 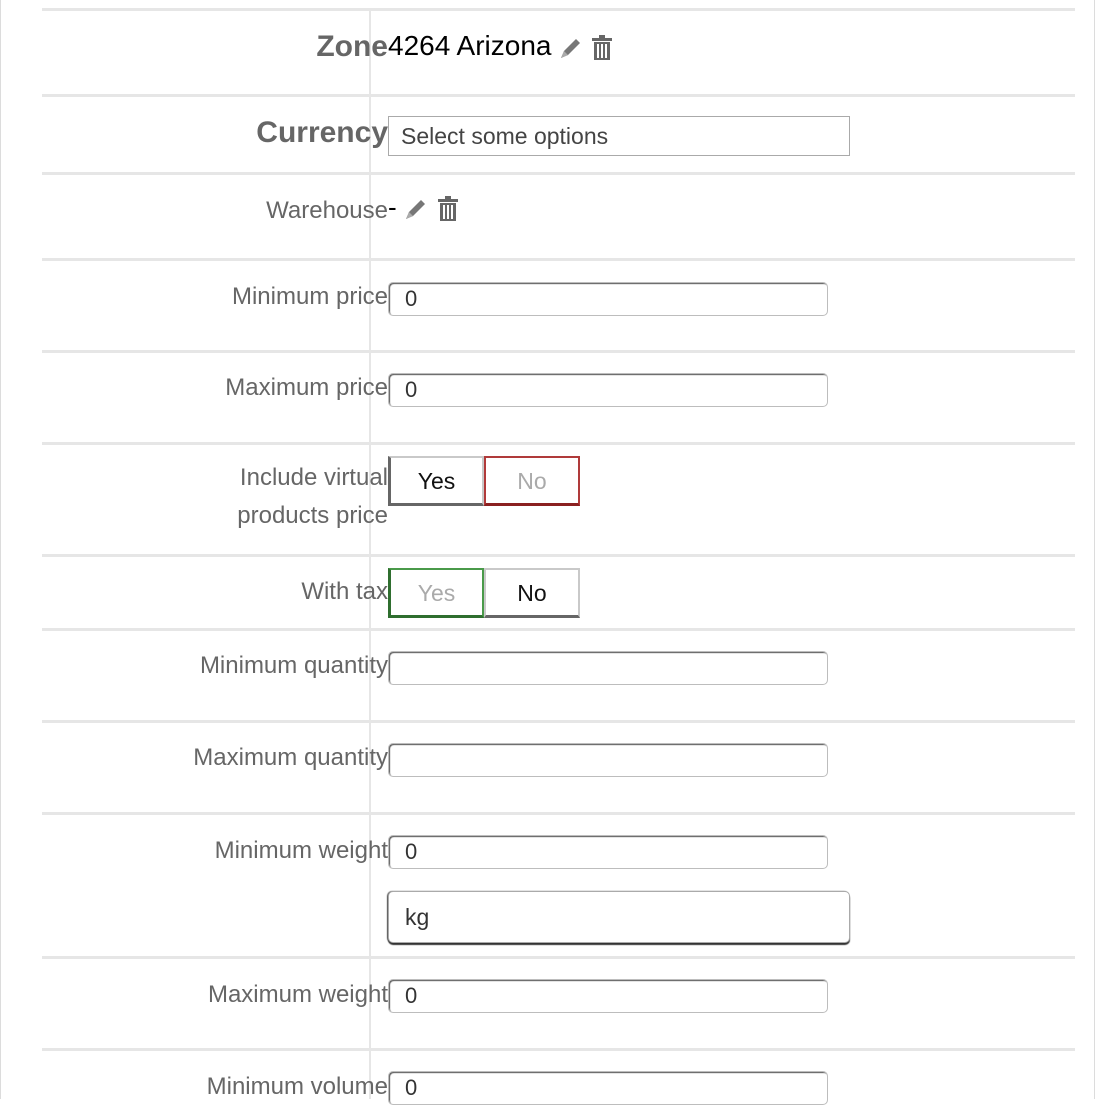 What do you see at coordinates (532, 593) in the screenshot?
I see `with-tax-no-option: No` at bounding box center [532, 593].